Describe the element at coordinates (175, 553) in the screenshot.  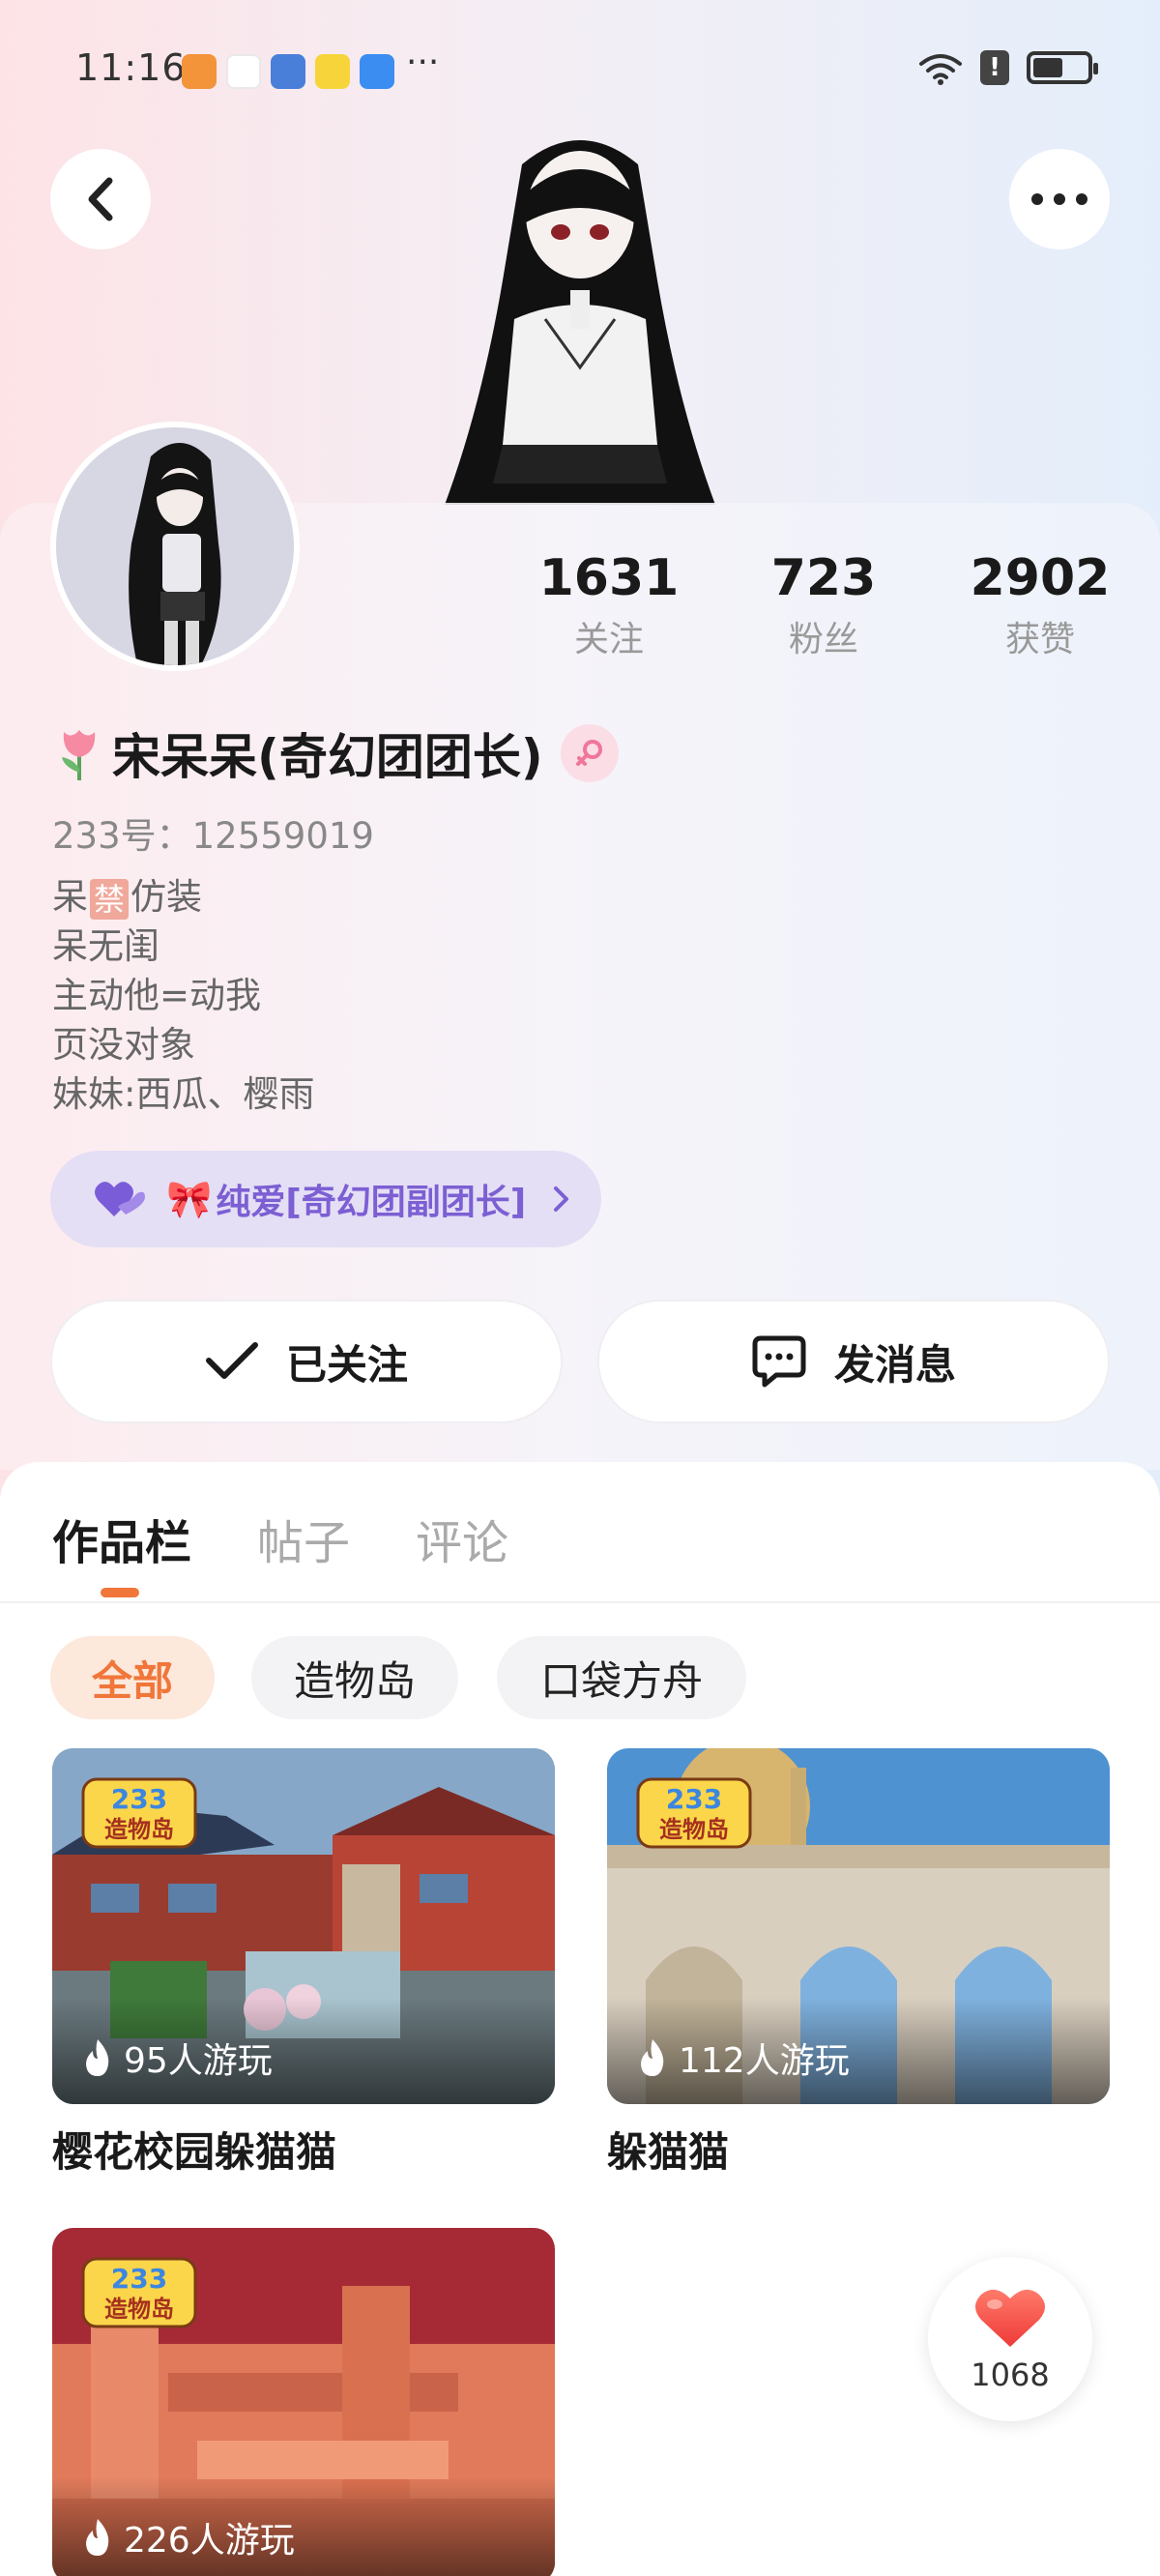
I see `avatar-character-image` at that location.